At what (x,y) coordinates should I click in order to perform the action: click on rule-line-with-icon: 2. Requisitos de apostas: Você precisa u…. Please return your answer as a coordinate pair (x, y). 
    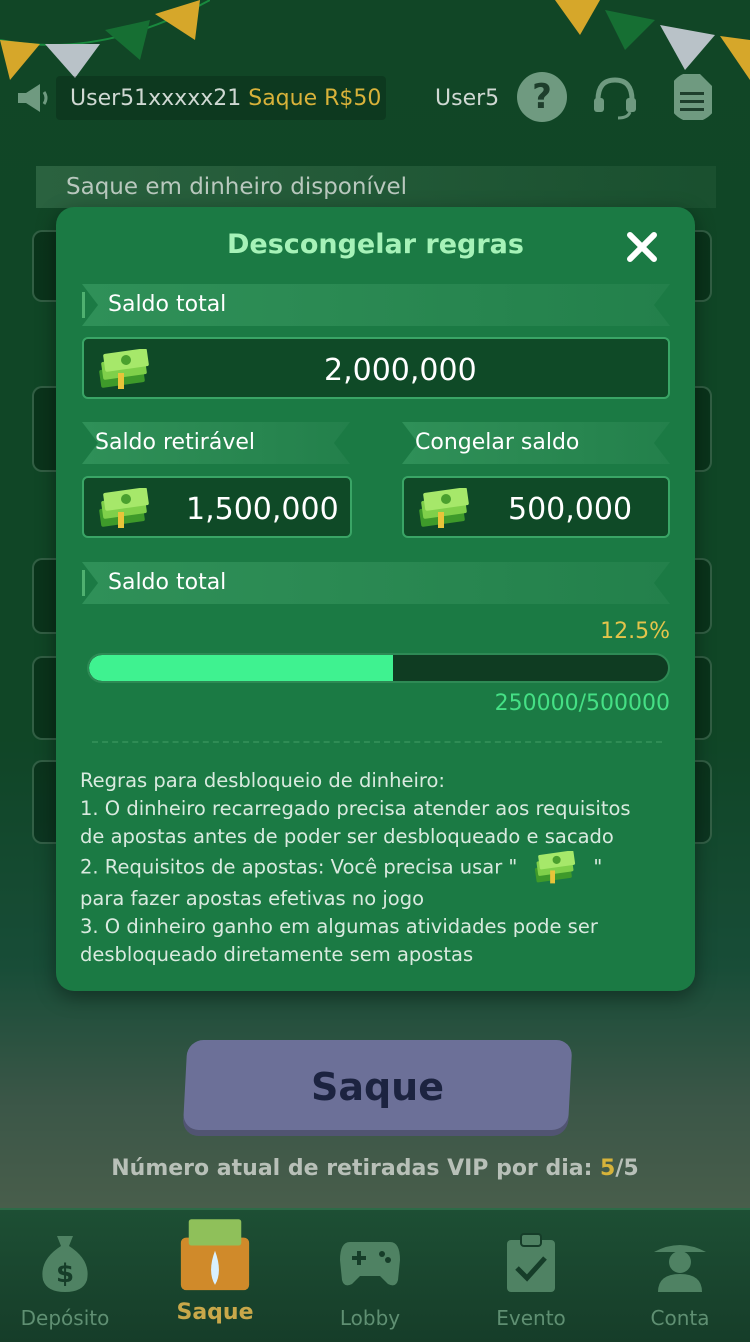
    Looking at the image, I should click on (380, 868).